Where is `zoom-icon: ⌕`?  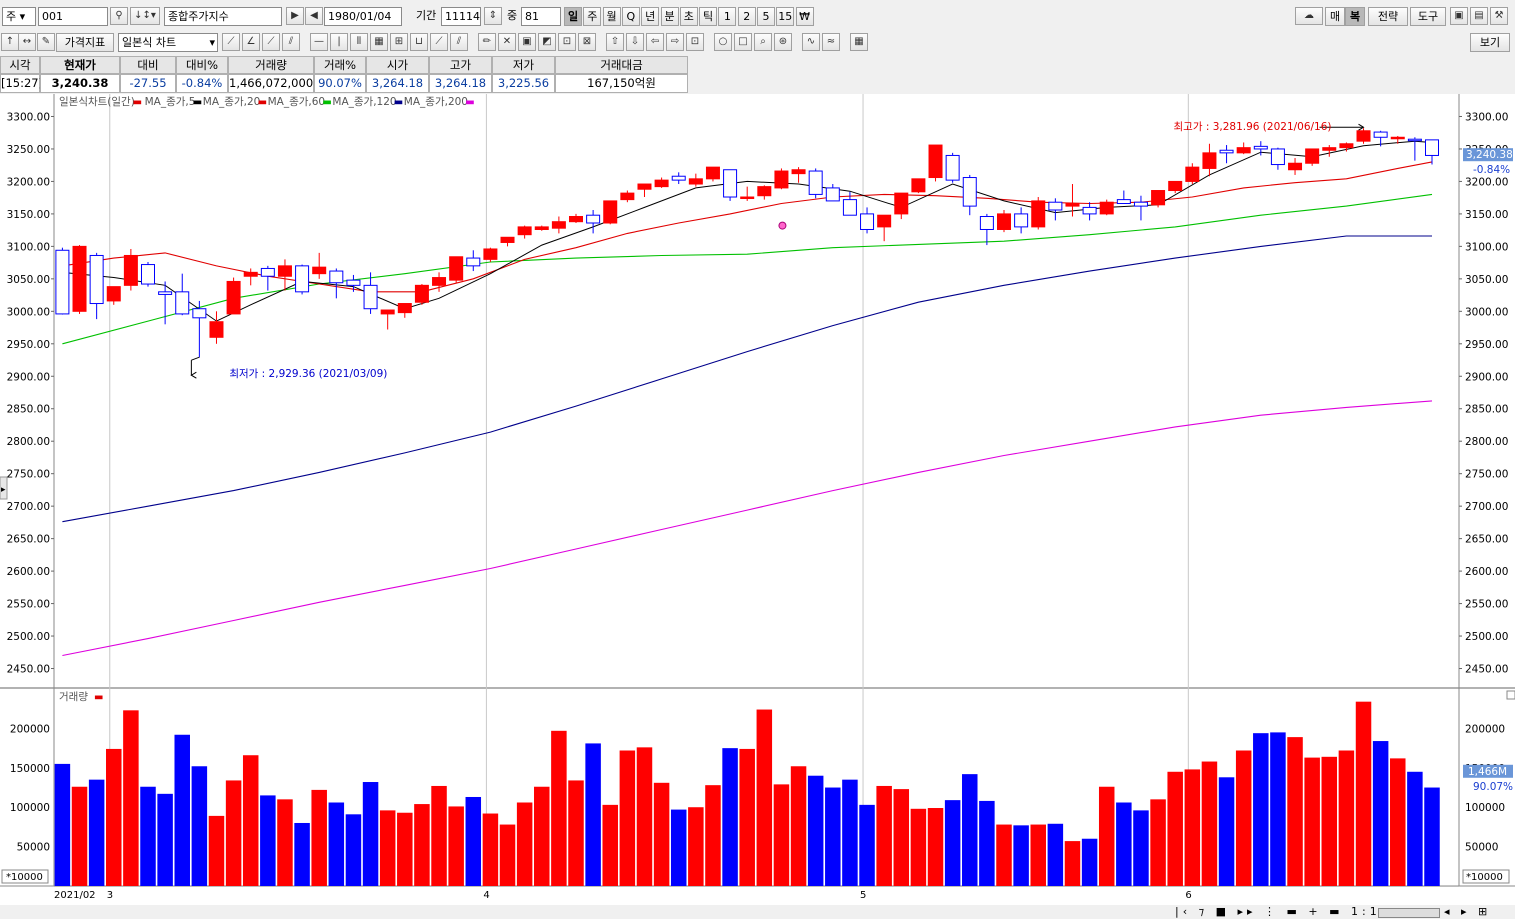
zoom-icon: ⌕ is located at coordinates (763, 42).